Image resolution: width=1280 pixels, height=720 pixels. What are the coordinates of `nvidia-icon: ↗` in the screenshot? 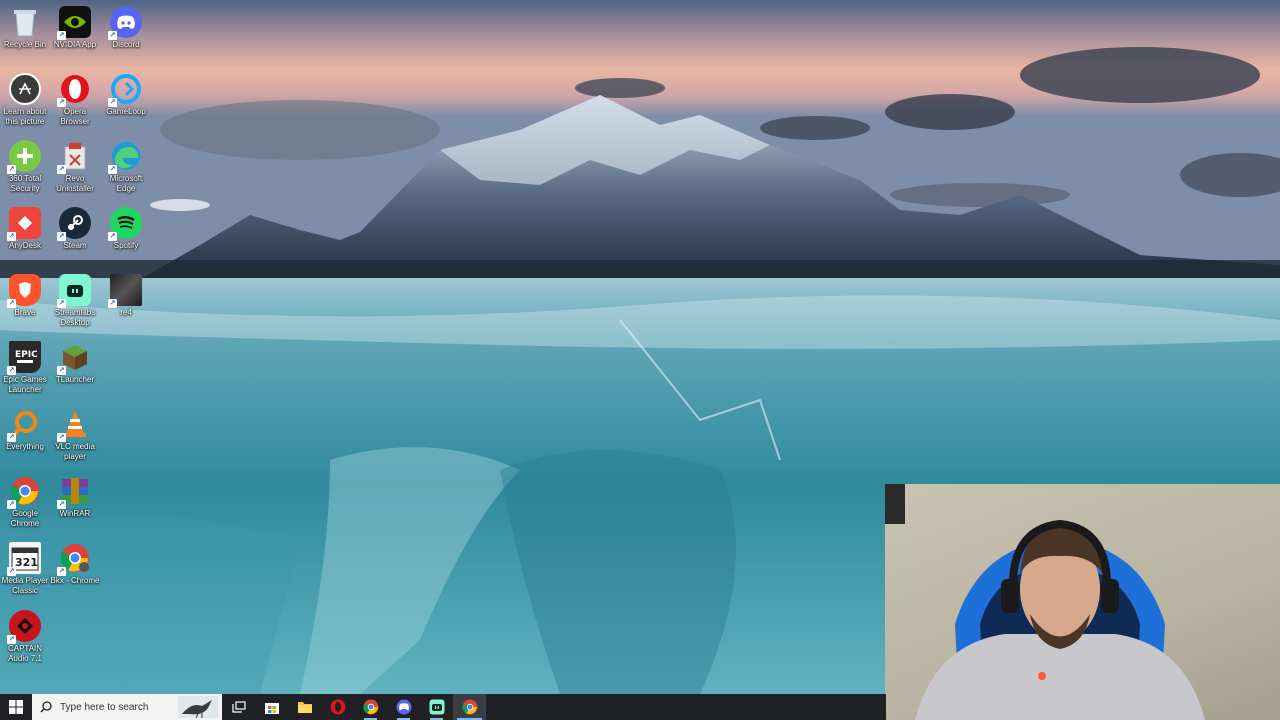 It's located at (74, 23).